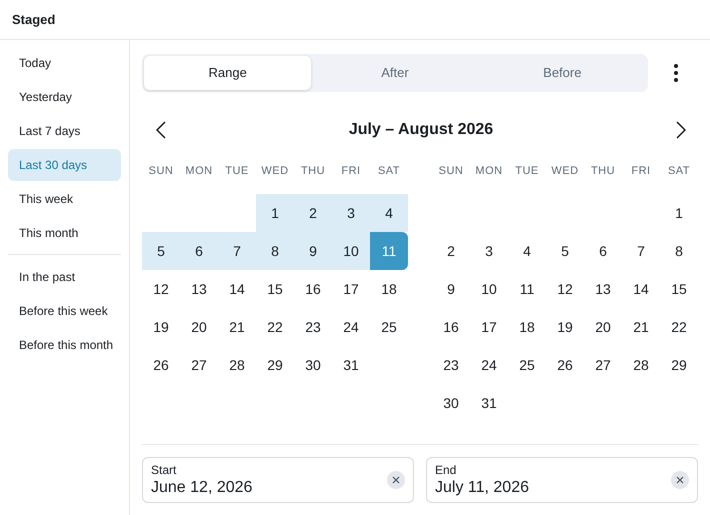  What do you see at coordinates (421, 130) in the screenshot?
I see `month-range-title: July – August 2026` at bounding box center [421, 130].